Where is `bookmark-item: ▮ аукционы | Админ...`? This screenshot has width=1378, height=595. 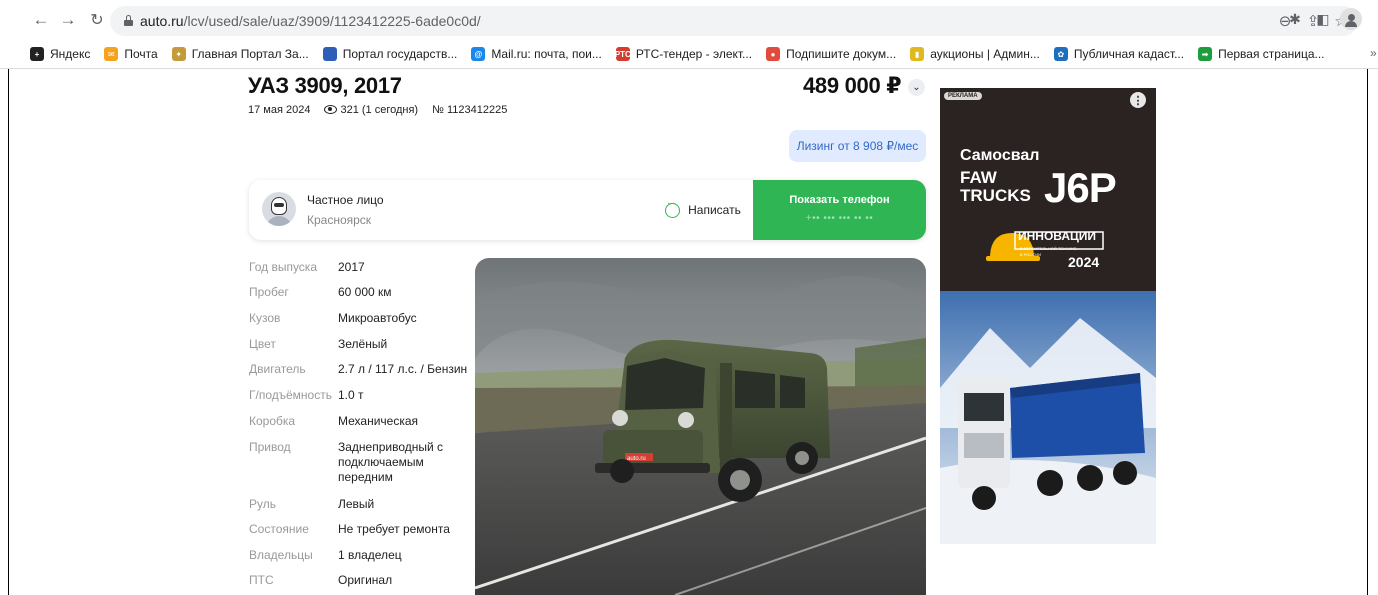 bookmark-item: ▮ аукционы | Админ... is located at coordinates (975, 54).